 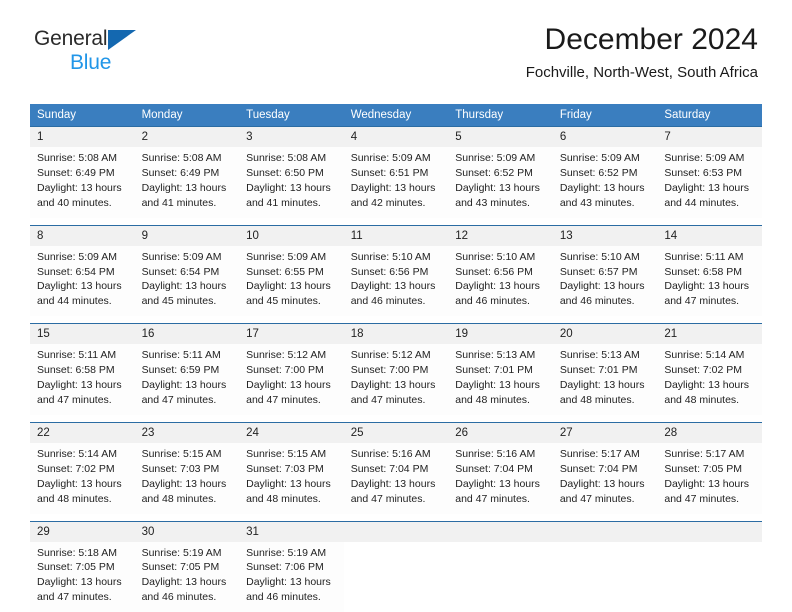 What do you see at coordinates (91, 62) in the screenshot?
I see `logo-text-blue: Blue` at bounding box center [91, 62].